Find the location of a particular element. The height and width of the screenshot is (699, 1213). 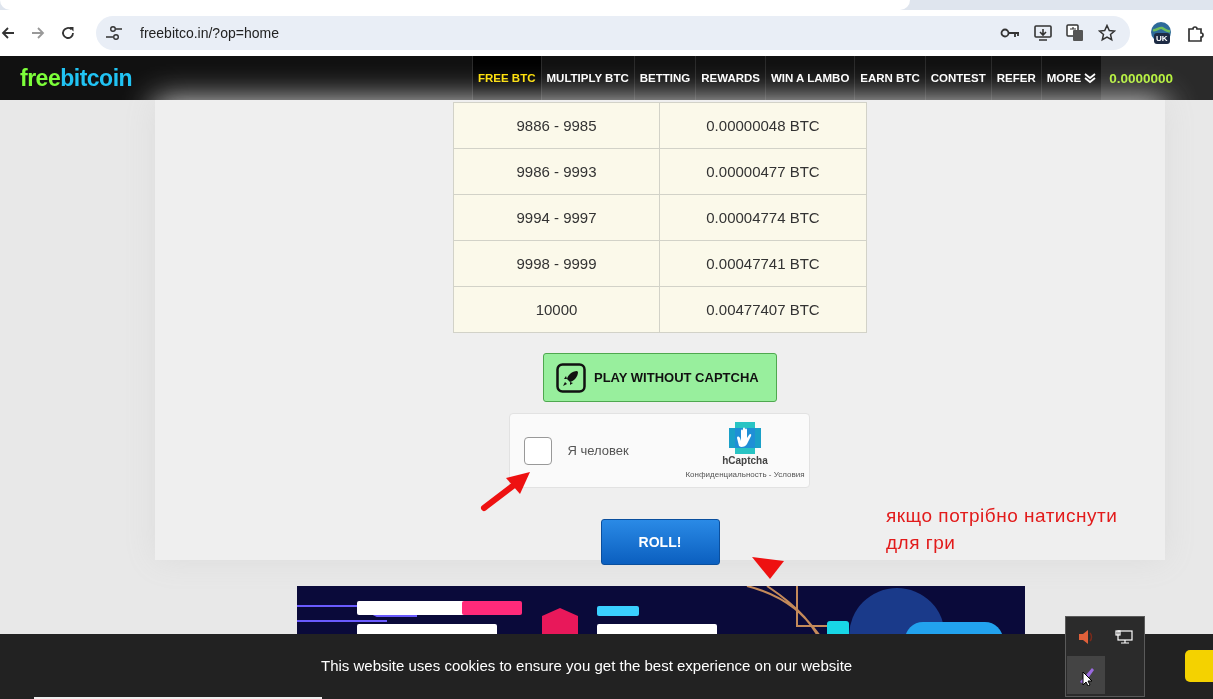

table-cell: 0.00004774 BTC is located at coordinates (763, 217).